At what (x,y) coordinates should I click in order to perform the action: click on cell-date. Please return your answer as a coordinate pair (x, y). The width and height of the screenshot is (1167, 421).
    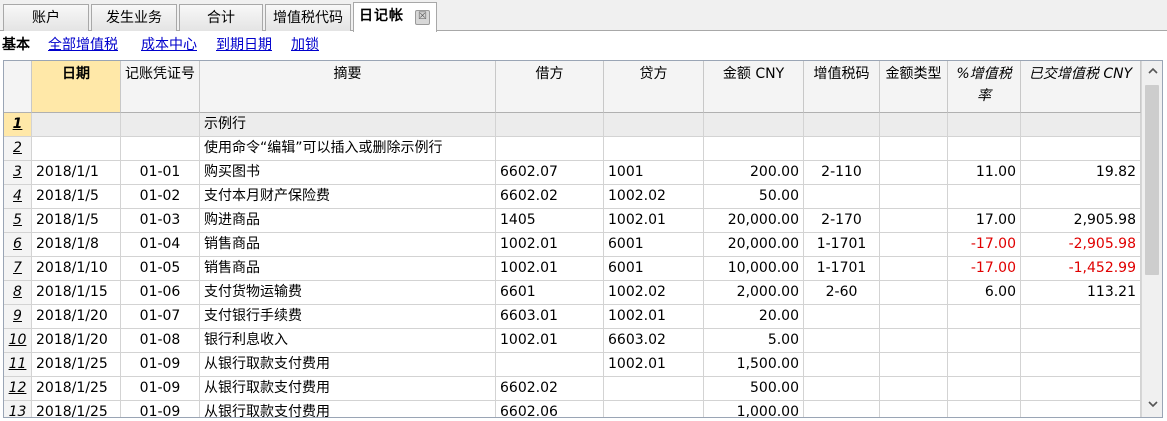
    Looking at the image, I should click on (76, 149).